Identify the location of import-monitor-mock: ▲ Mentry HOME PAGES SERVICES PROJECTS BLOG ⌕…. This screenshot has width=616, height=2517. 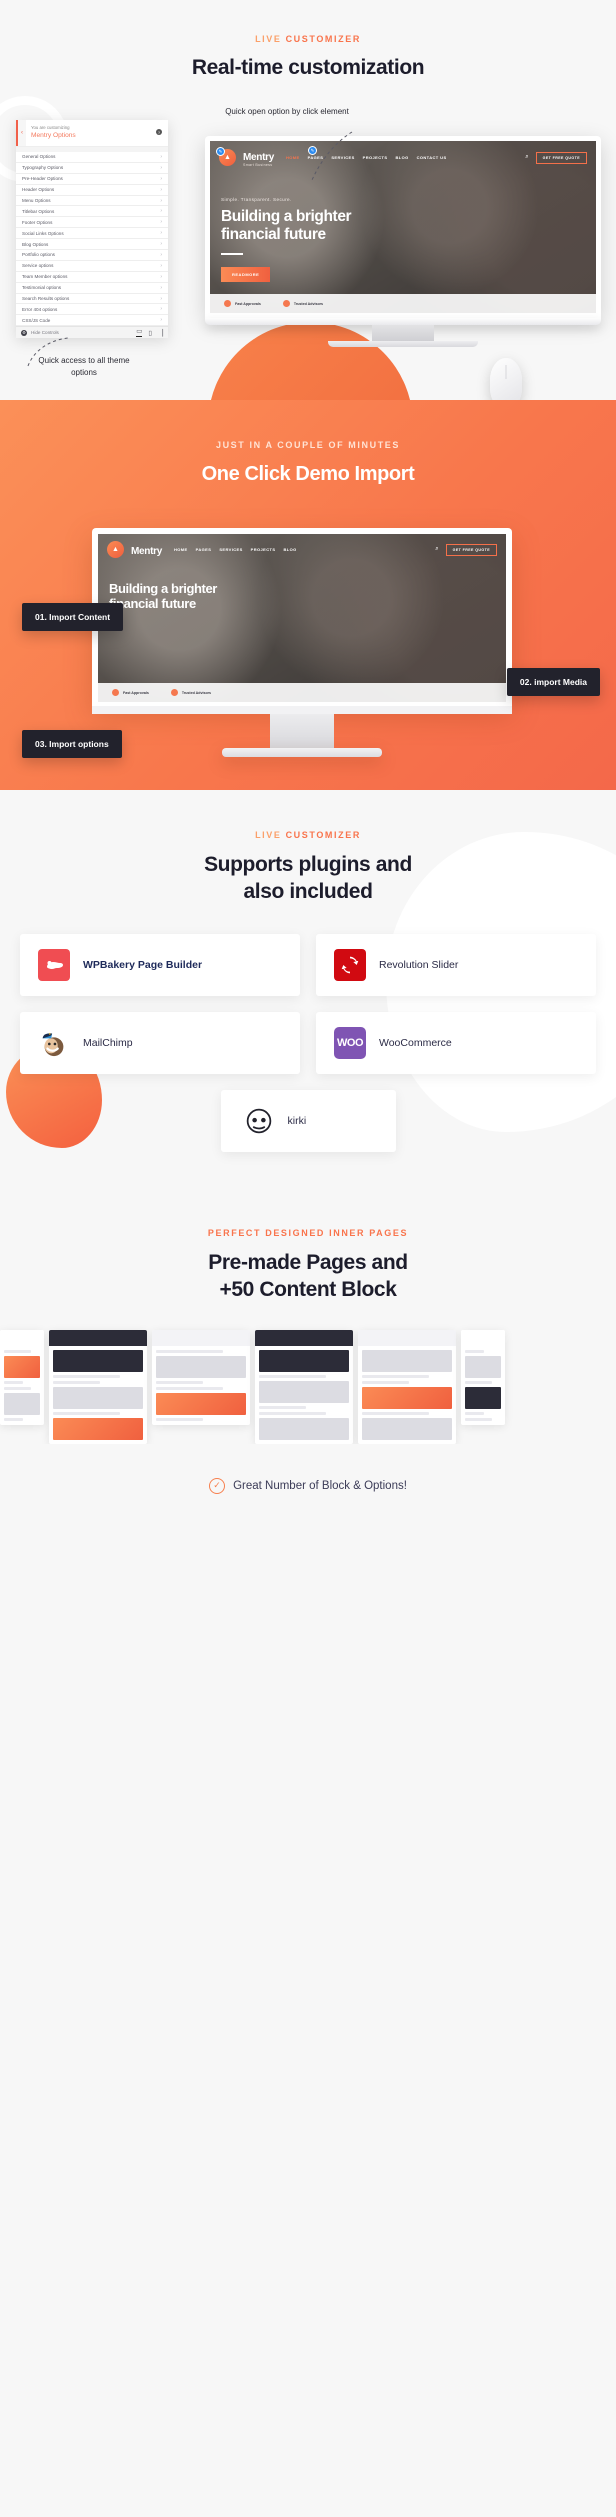
(302, 642).